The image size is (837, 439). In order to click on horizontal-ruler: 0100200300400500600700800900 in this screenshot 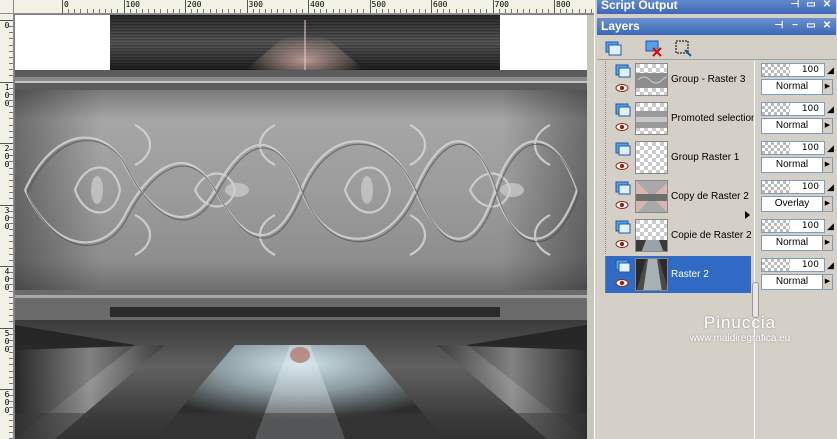, I will do `click(304, 7)`.